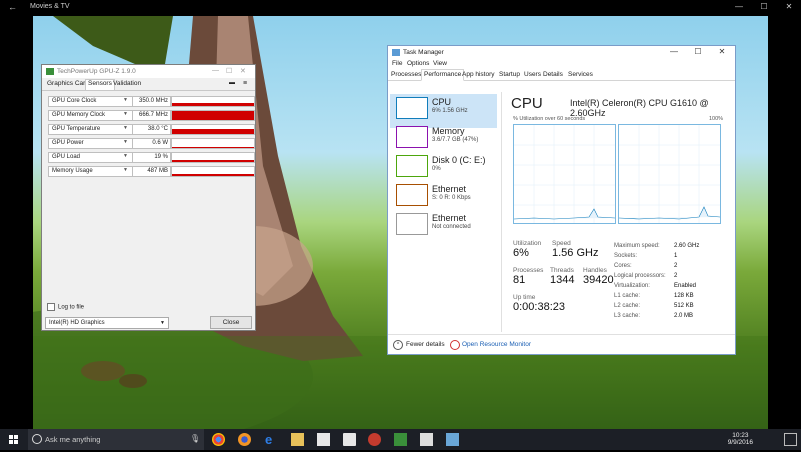 The width and height of the screenshot is (801, 452). I want to click on tm-minimize-icon: —, so click(674, 51).